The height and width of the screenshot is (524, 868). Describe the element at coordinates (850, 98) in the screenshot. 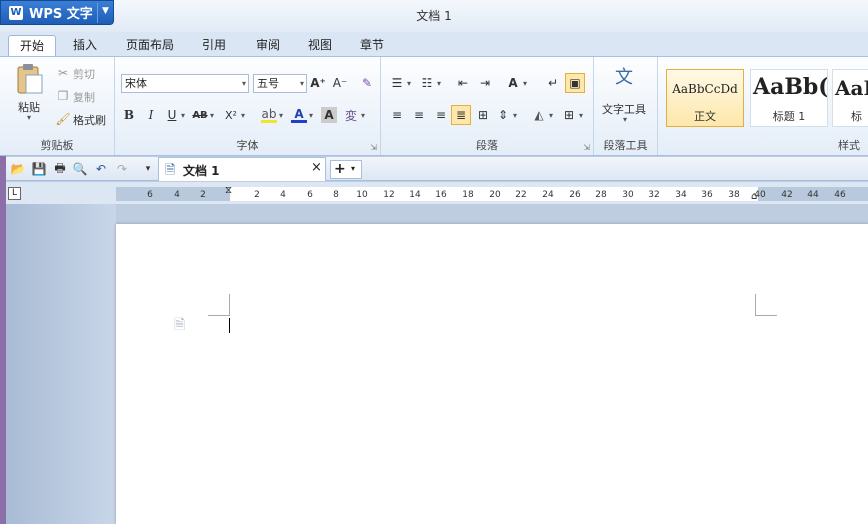

I see `style-heading-2: AaE 标` at that location.